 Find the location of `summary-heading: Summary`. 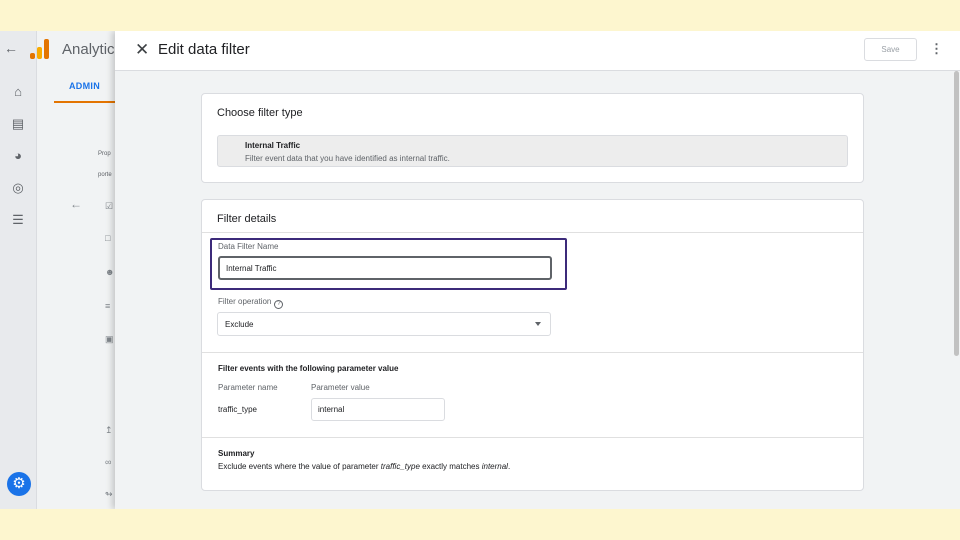

summary-heading: Summary is located at coordinates (236, 453).